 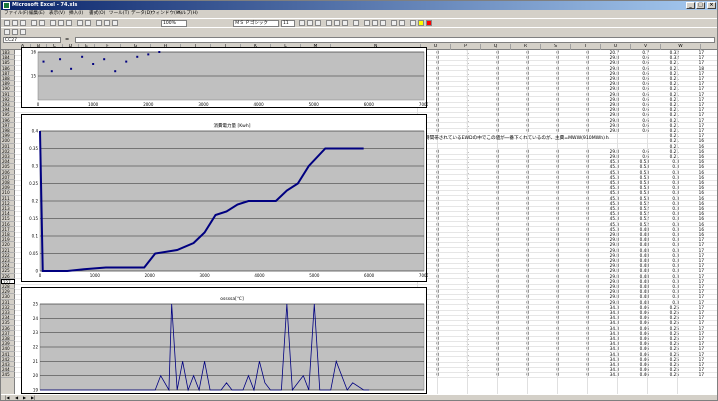 I want to click on merge-center-icon, so click(x=356, y=23).